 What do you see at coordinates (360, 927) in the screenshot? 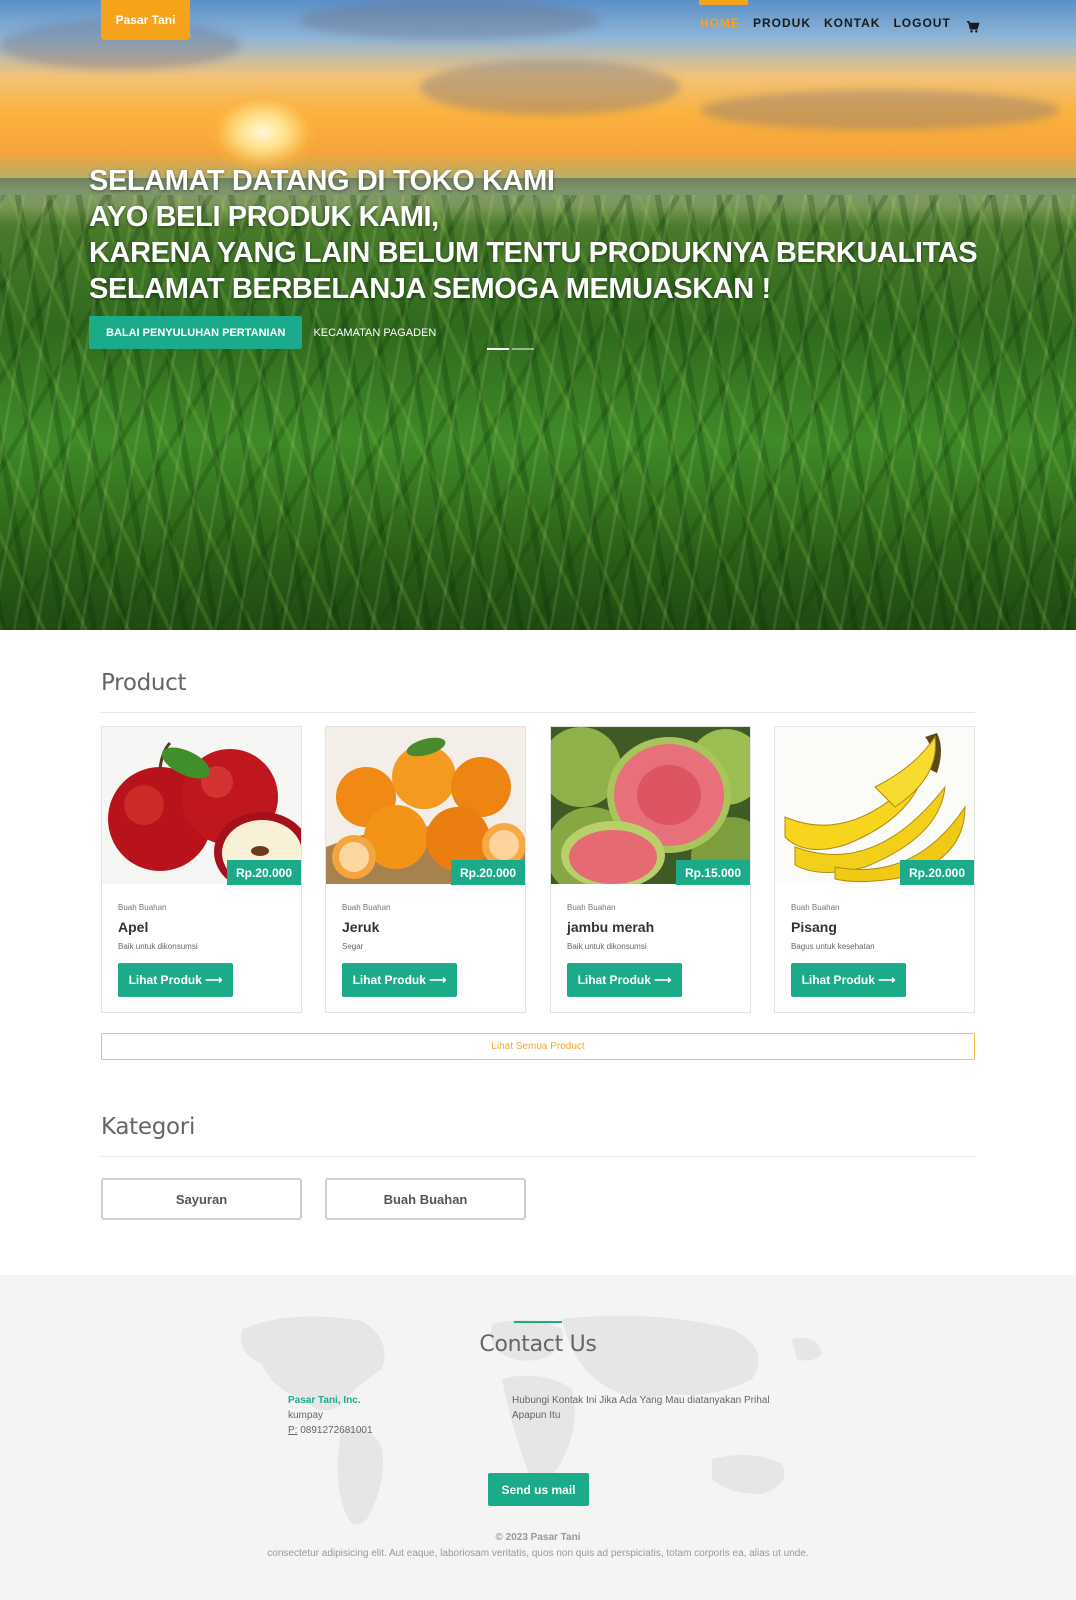
I see `product-name: Jeruk` at bounding box center [360, 927].